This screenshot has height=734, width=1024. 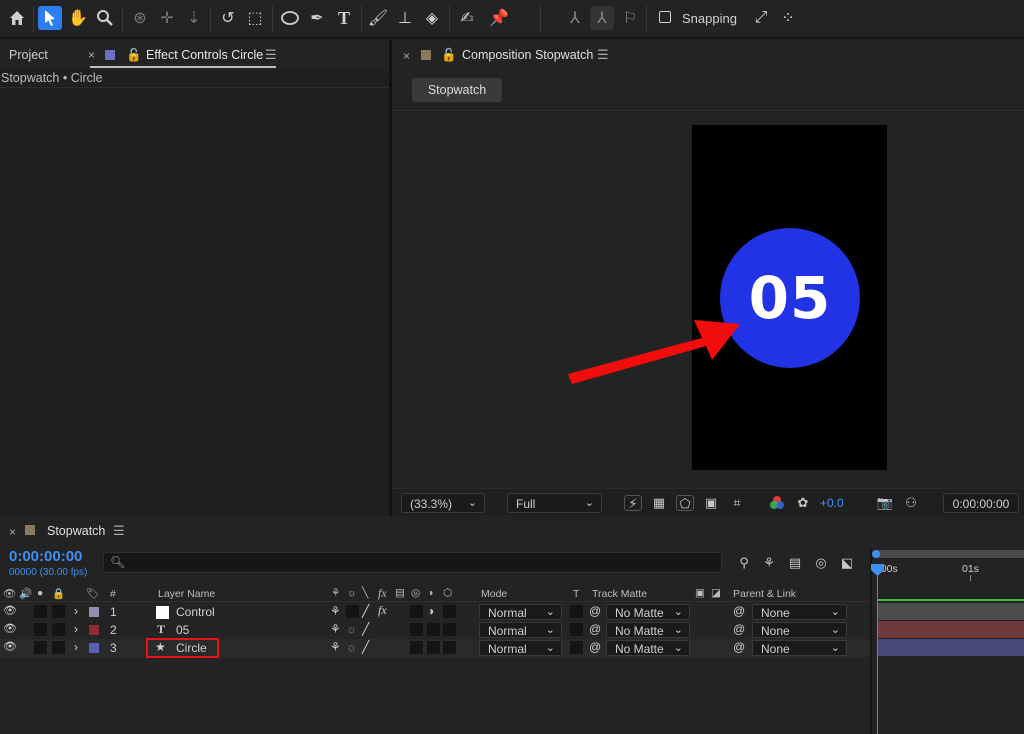 What do you see at coordinates (457, 90) in the screenshot?
I see `comp-nav-button: Stopwatch` at bounding box center [457, 90].